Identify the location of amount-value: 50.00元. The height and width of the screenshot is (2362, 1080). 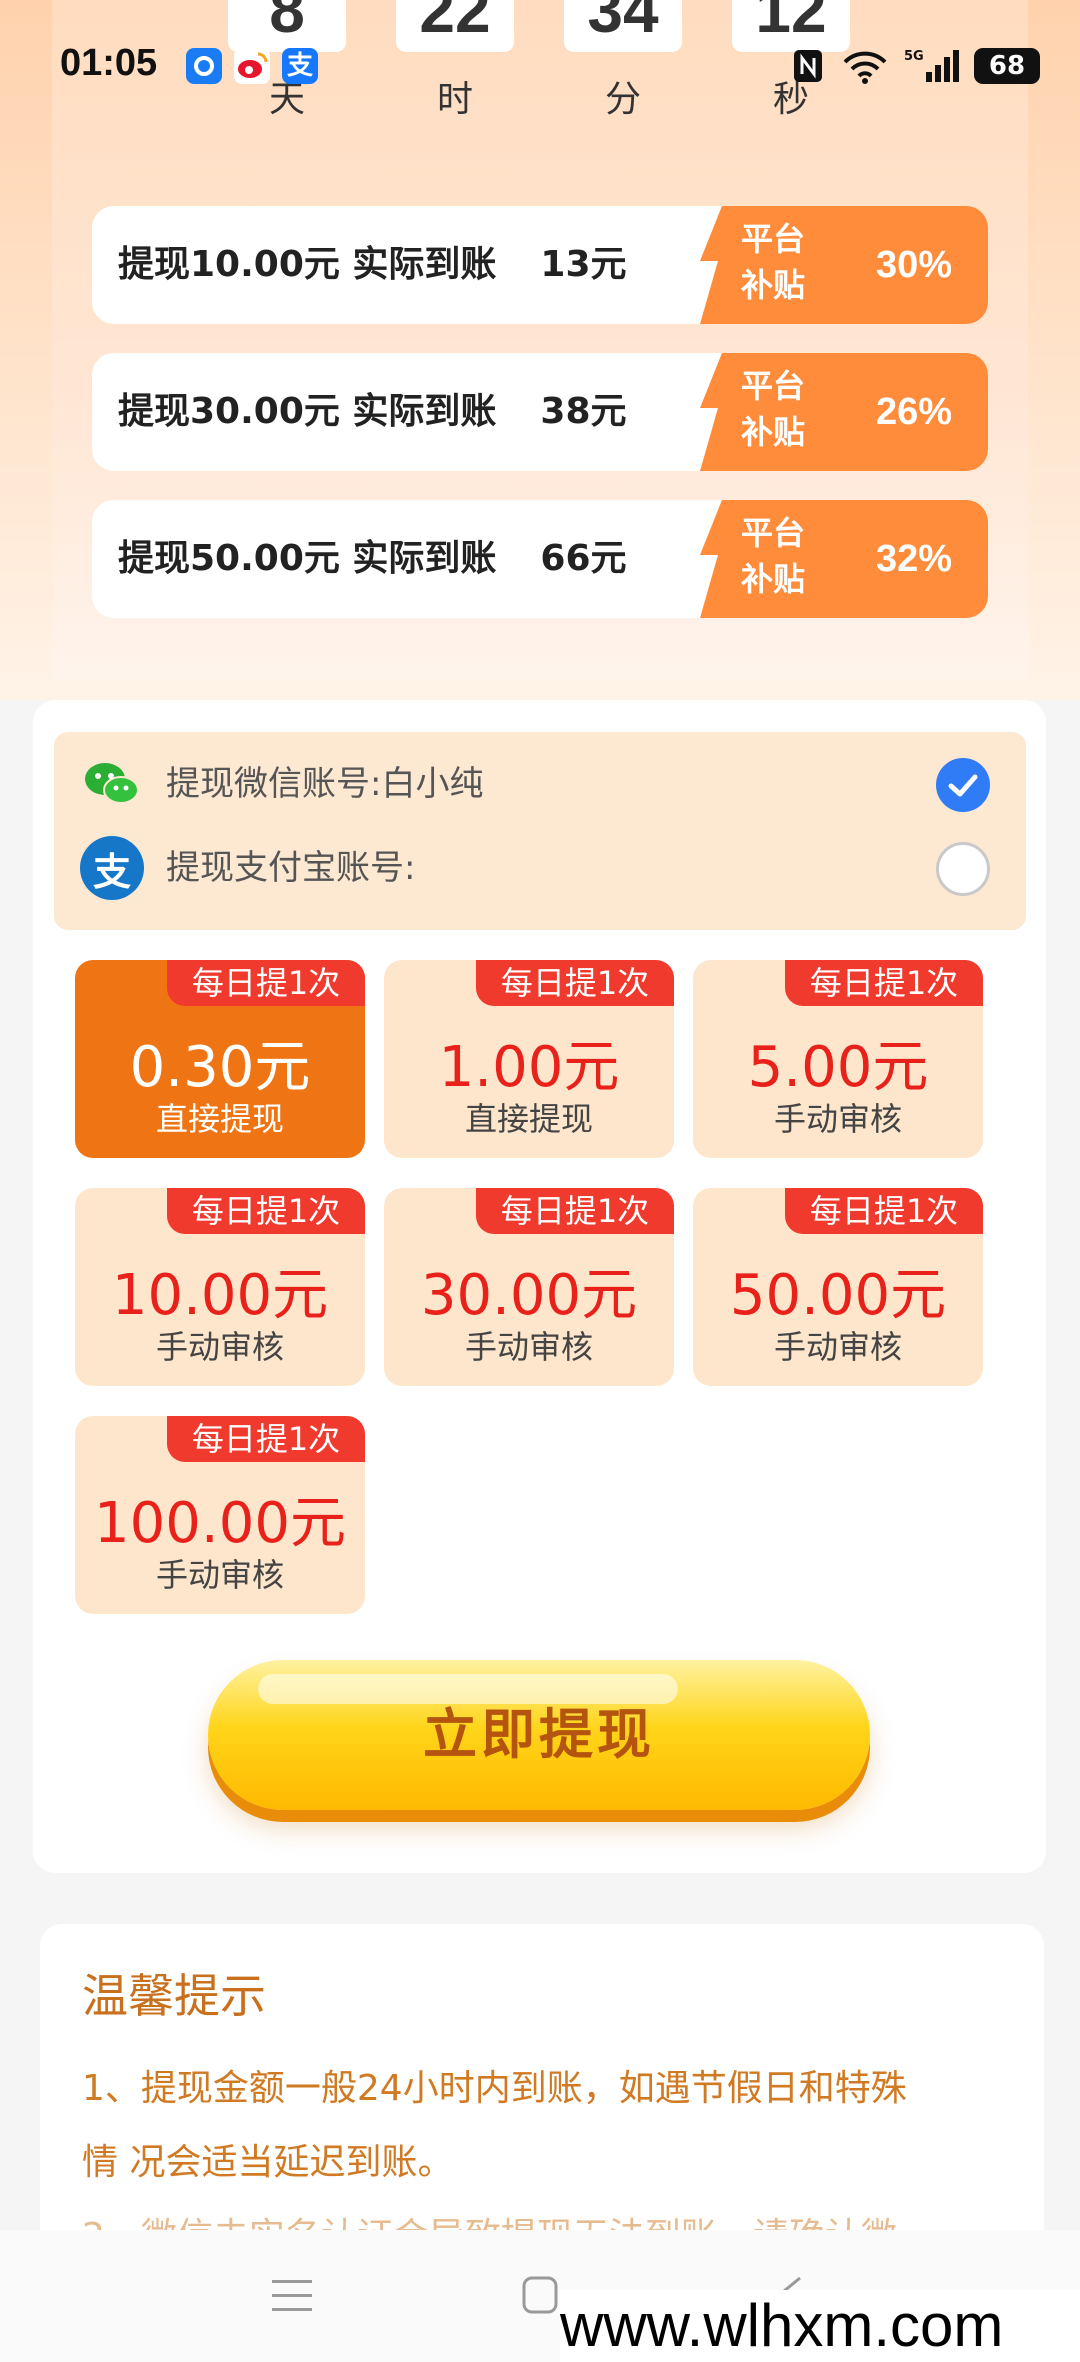
(838, 1295).